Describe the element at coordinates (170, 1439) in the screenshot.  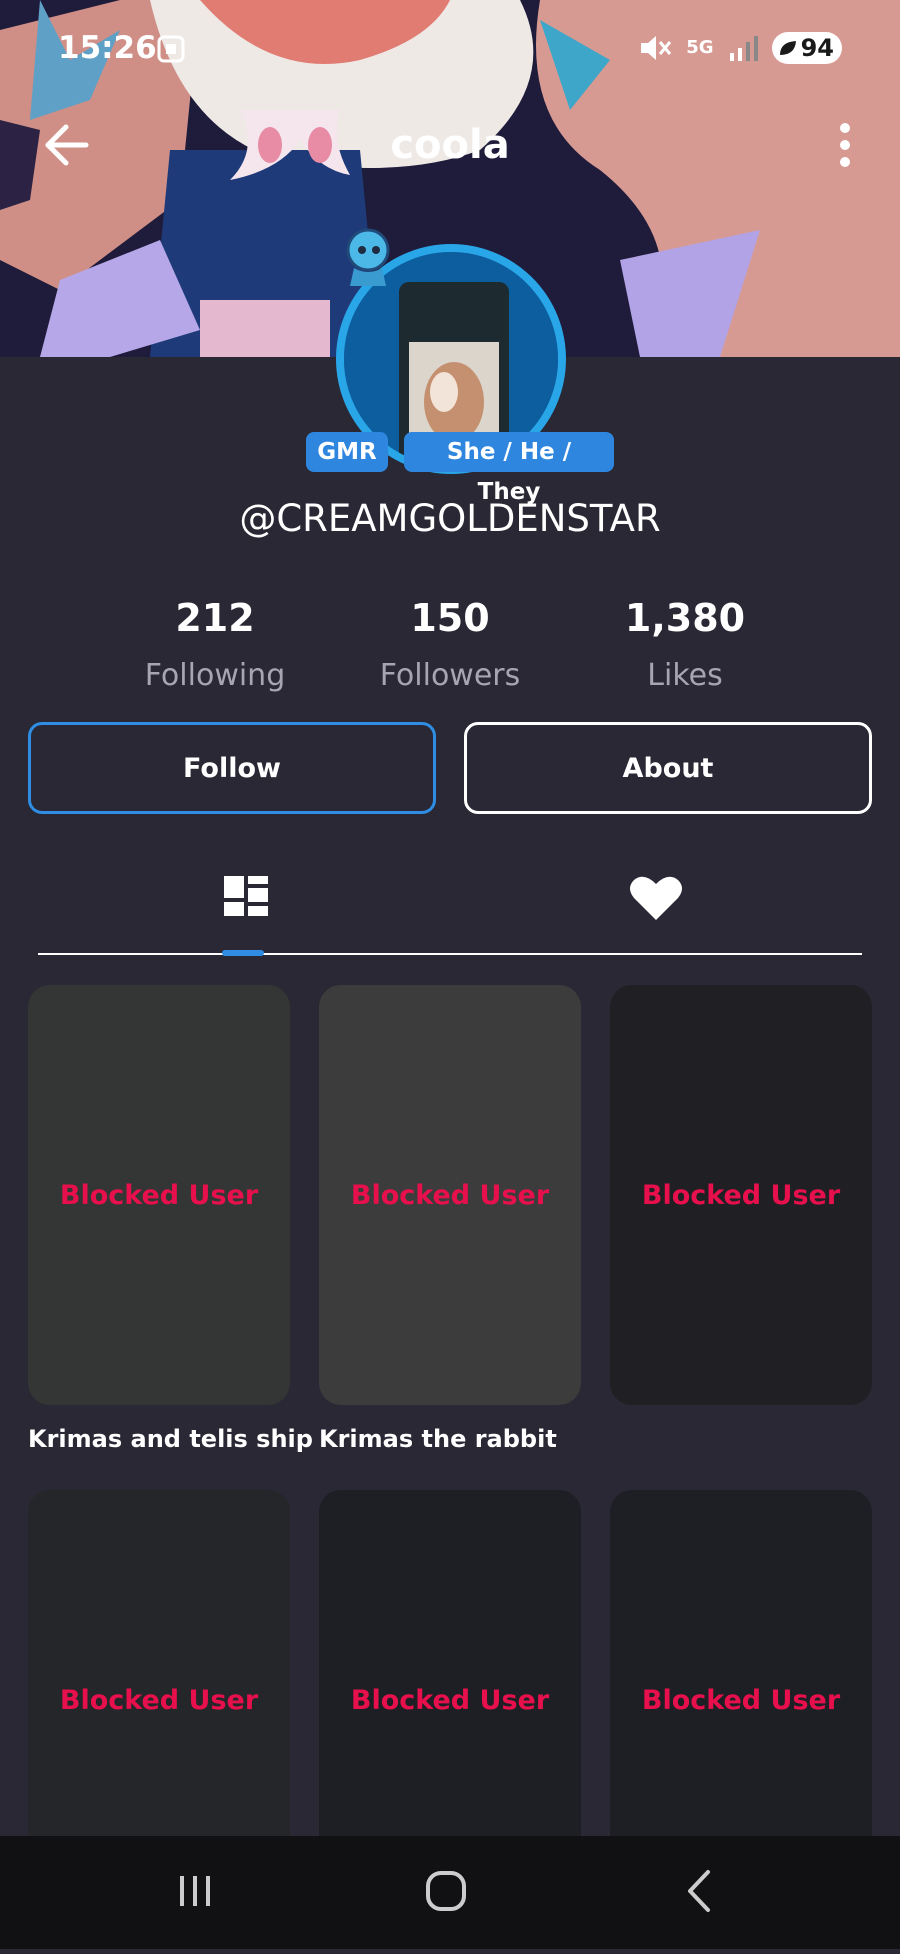
I see `post-caption: Krimas and telis ship` at that location.